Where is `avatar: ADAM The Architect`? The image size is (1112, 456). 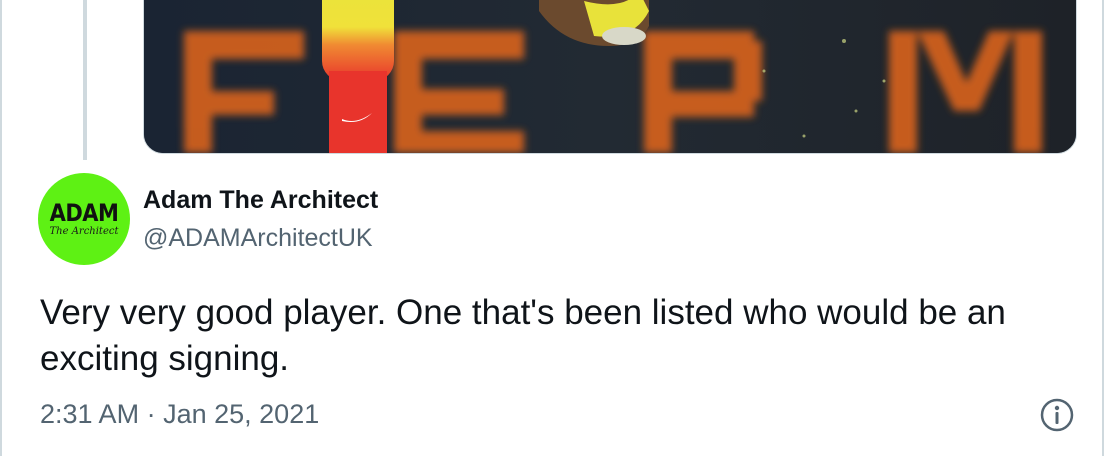
avatar: ADAM The Architect is located at coordinates (84, 219).